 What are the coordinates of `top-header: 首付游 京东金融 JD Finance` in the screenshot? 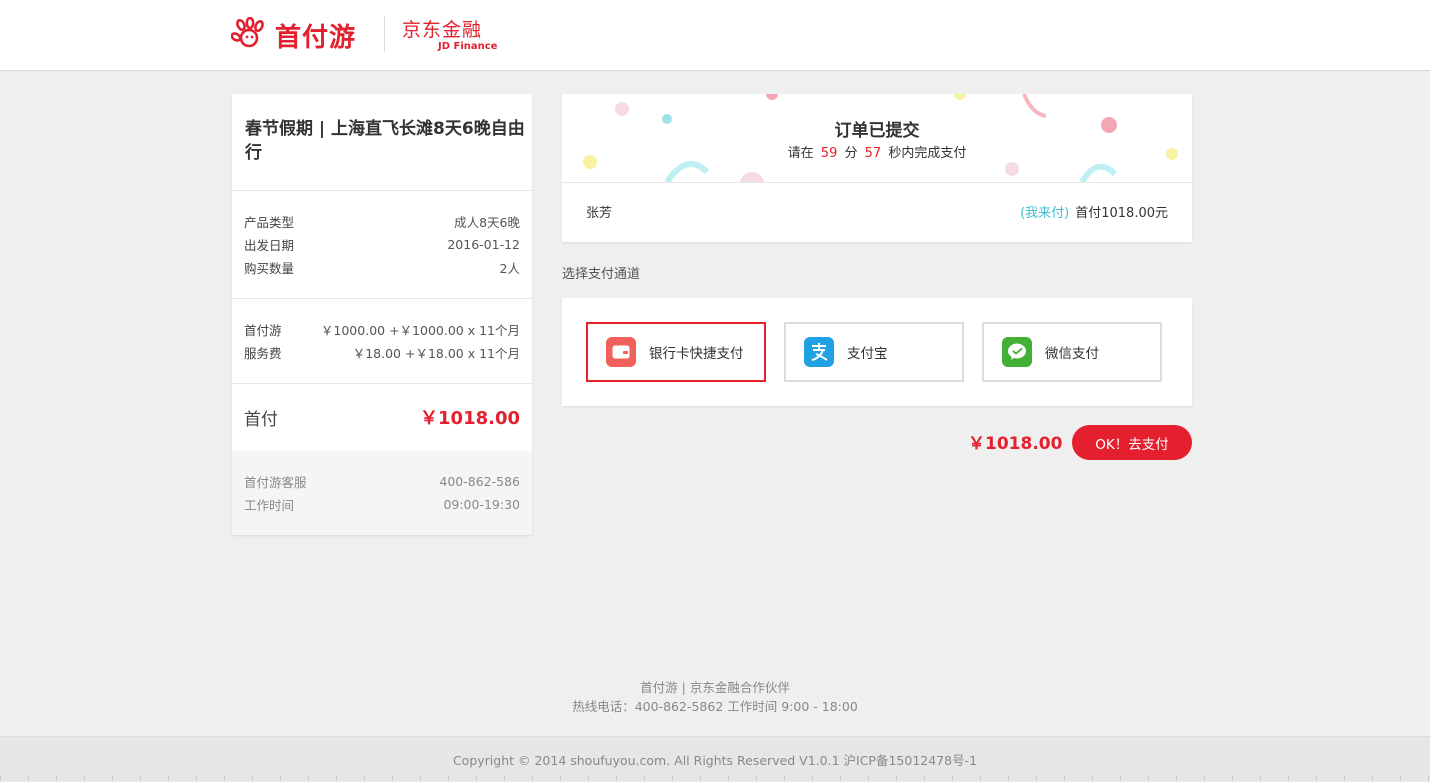 It's located at (715, 35).